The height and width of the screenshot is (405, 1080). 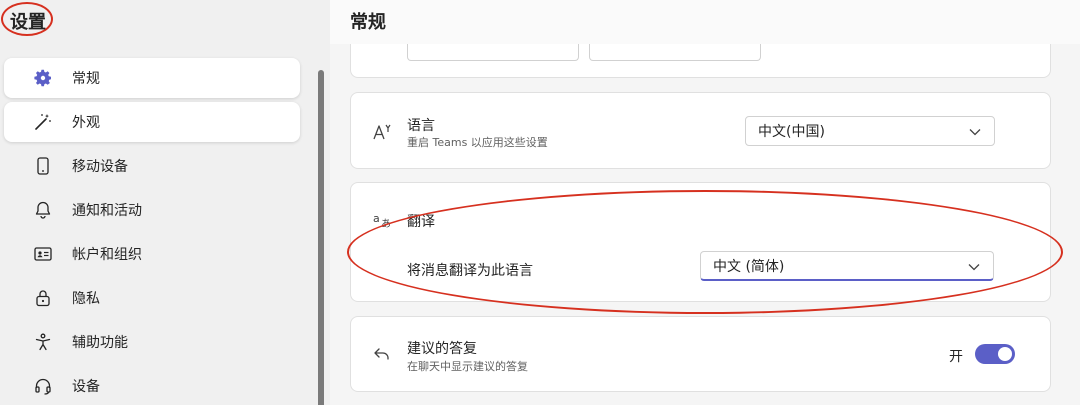 What do you see at coordinates (43, 210) in the screenshot?
I see `bell-icon` at bounding box center [43, 210].